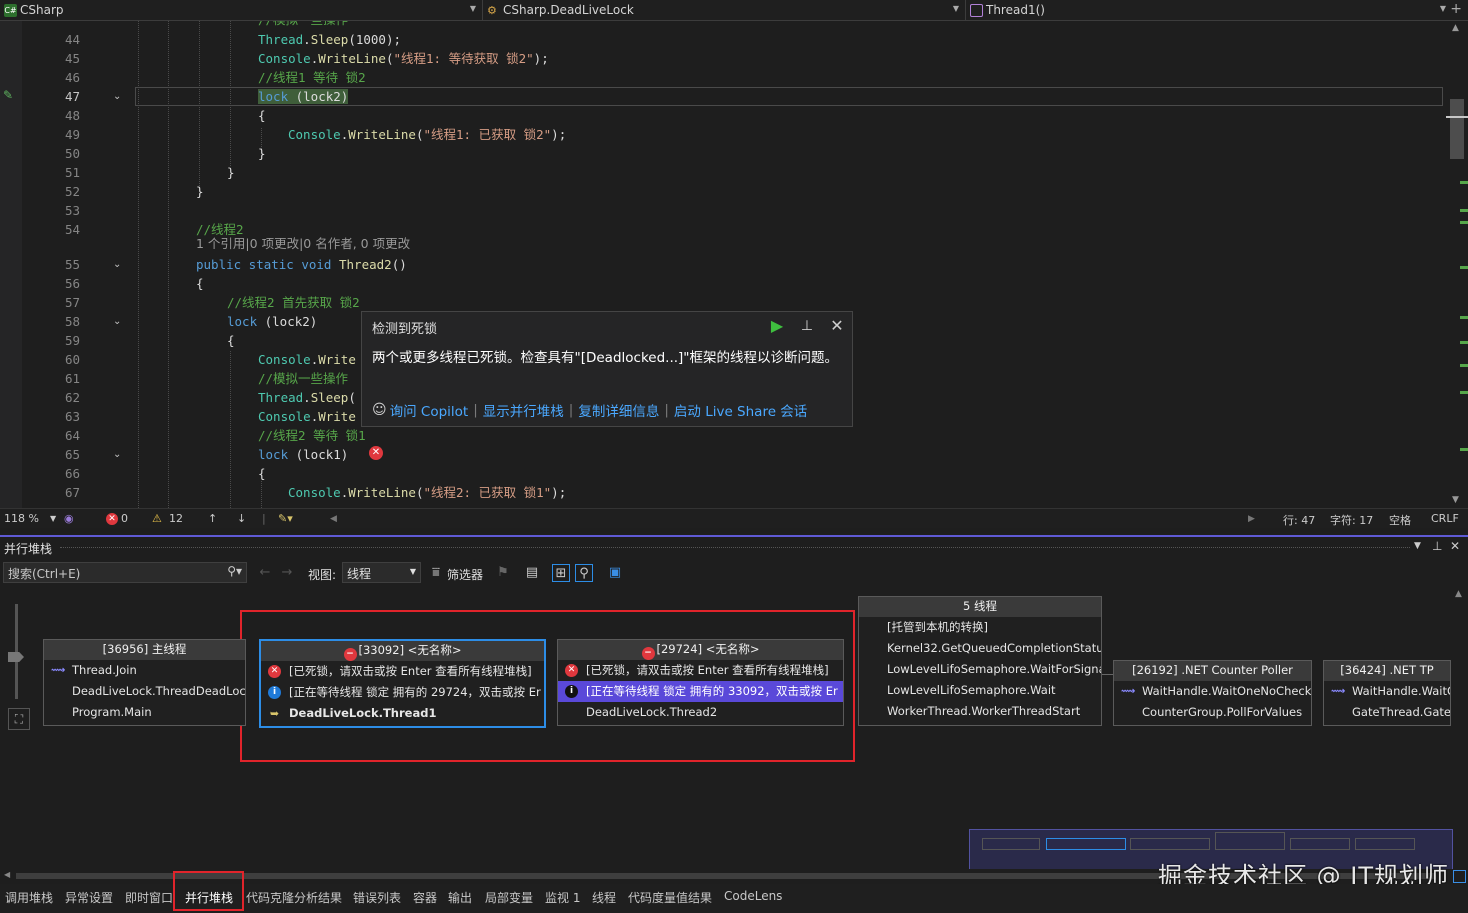 The image size is (1468, 913). I want to click on code-line: 64 //线程2 等待 锁1, so click(720, 435).